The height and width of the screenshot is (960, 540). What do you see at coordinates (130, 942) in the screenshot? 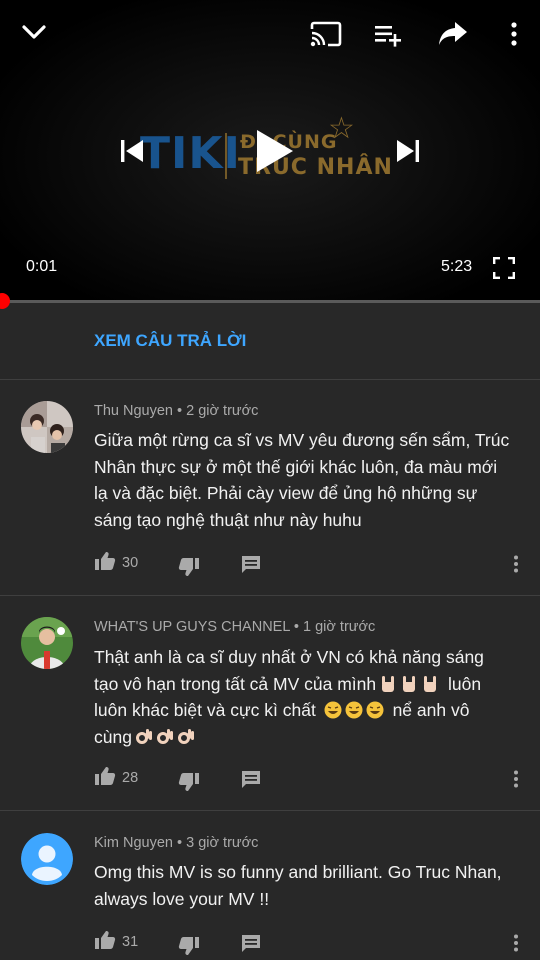
I see `like-count: 31` at bounding box center [130, 942].